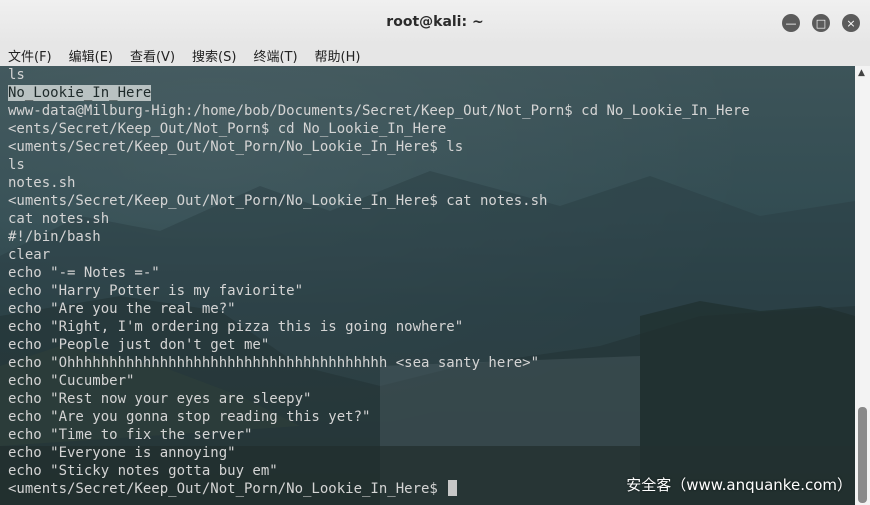 The image size is (870, 505). I want to click on window-title: root@kali: ~, so click(435, 22).